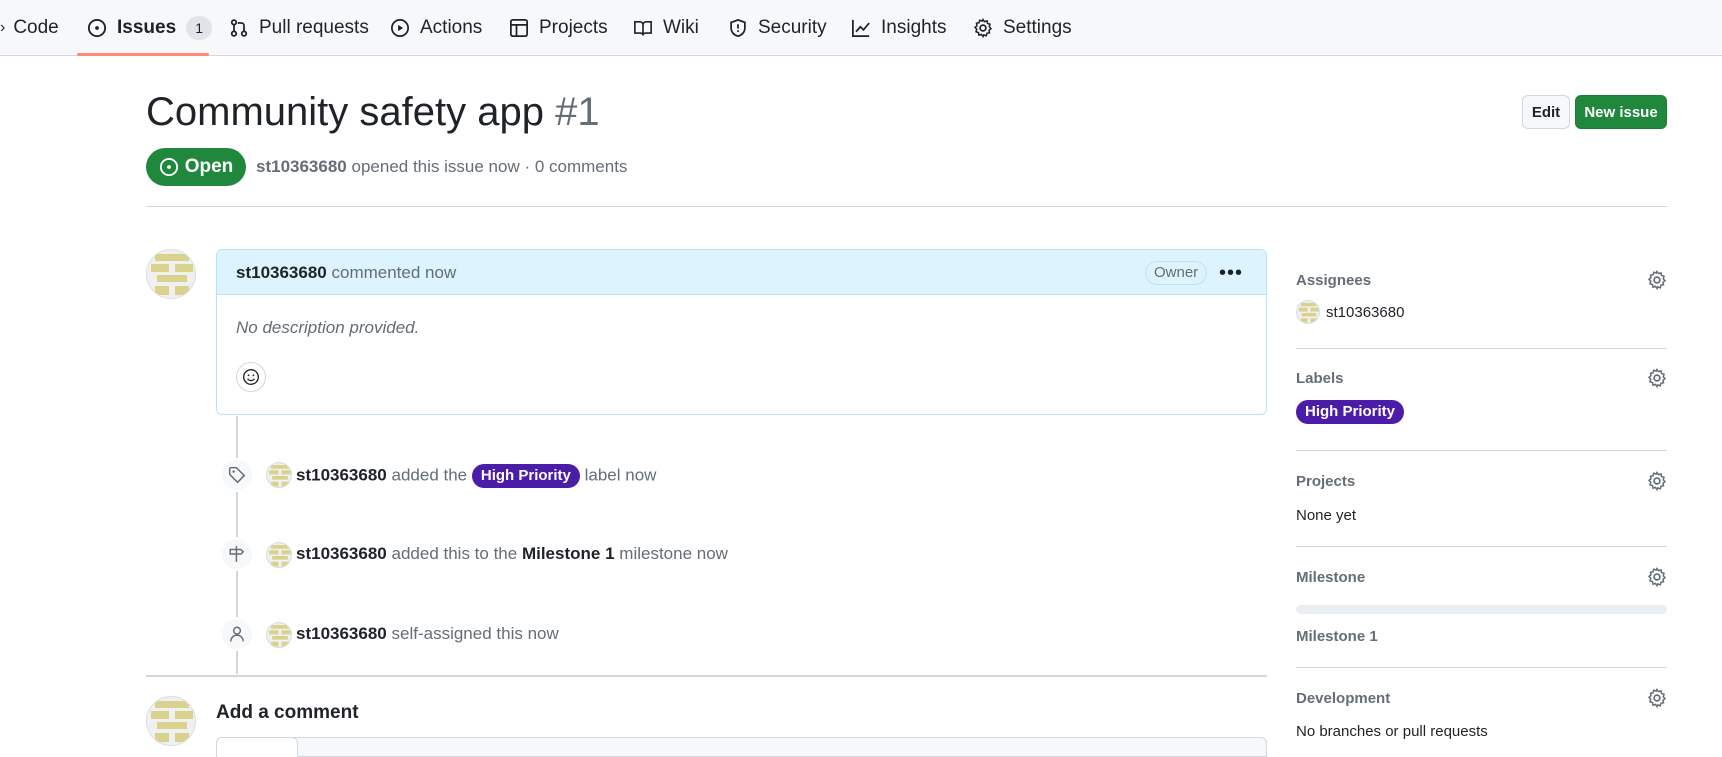 Image resolution: width=1722 pixels, height=757 pixels. Describe the element at coordinates (1481, 714) in the screenshot. I see `sidebar-development: Development No branches or pull requests` at that location.